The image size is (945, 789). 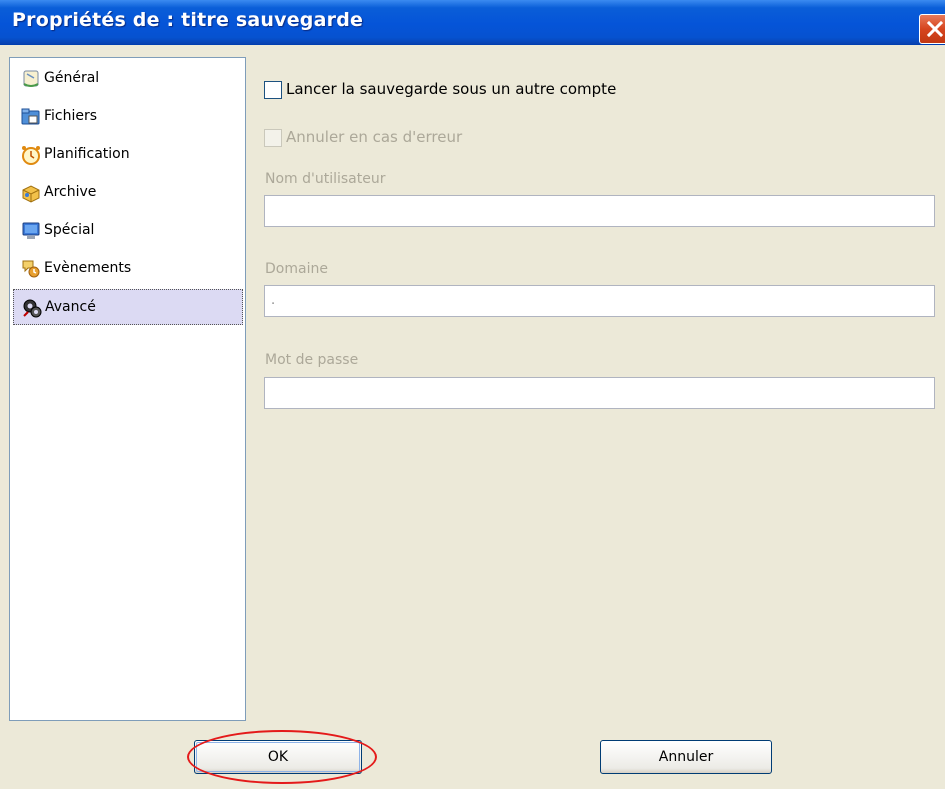 I want to click on title-bar: Propriétés de : titre sauvegarde, so click(x=472, y=22).